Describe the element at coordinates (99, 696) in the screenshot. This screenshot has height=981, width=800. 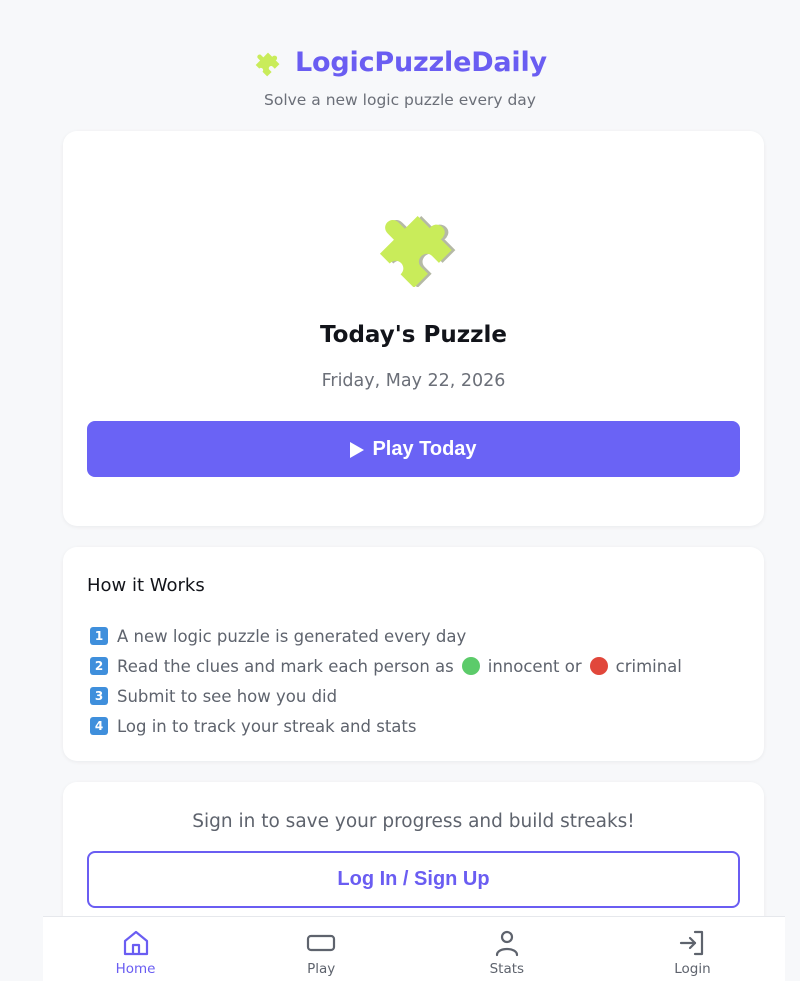
I see `number-three-icon: 3` at that location.